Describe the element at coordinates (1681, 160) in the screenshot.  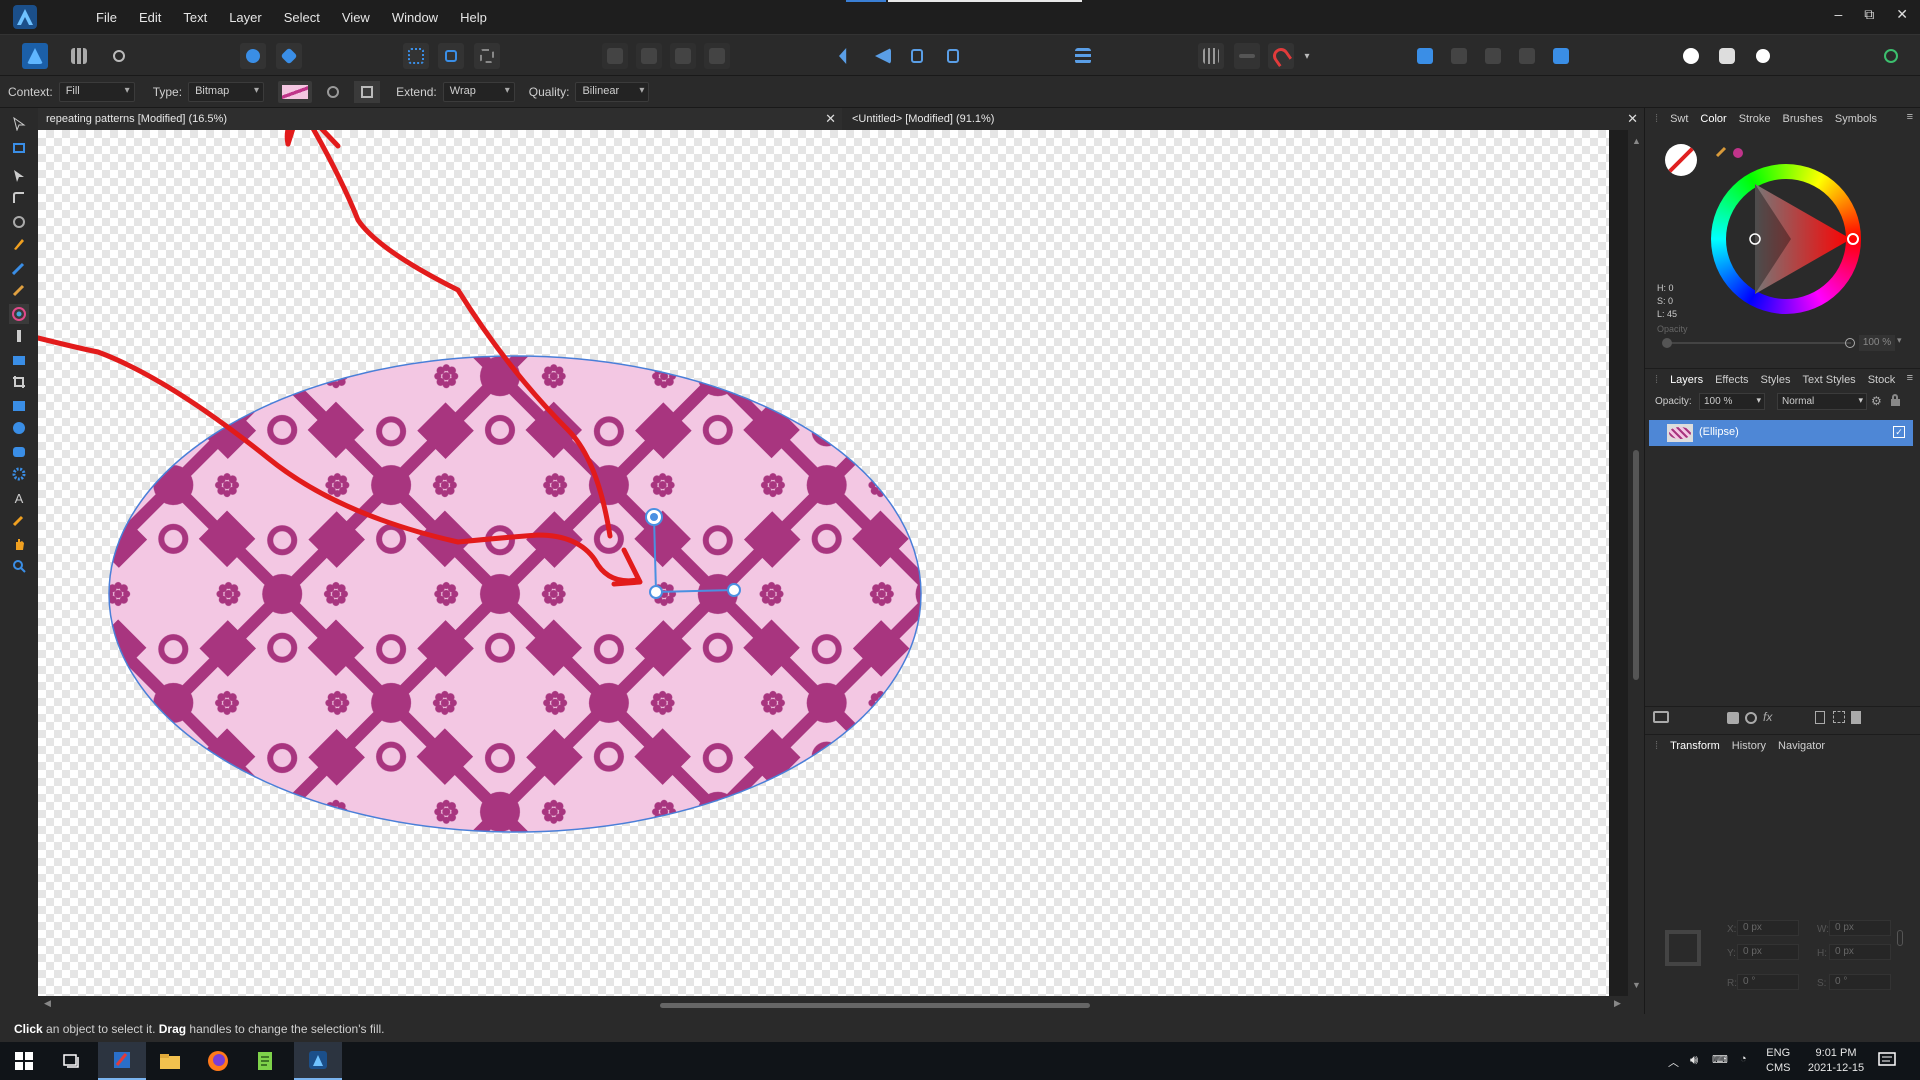
I see `no-fill-swatch-icon` at that location.